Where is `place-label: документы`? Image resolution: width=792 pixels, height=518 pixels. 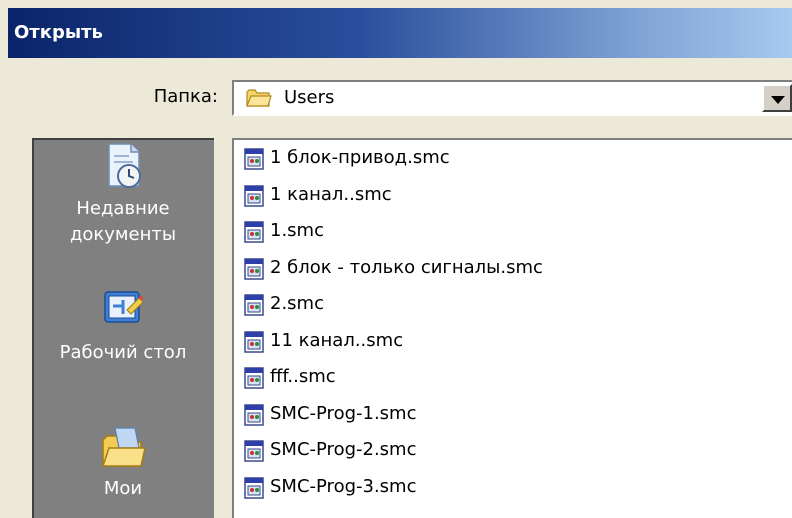
place-label: документы is located at coordinates (123, 234).